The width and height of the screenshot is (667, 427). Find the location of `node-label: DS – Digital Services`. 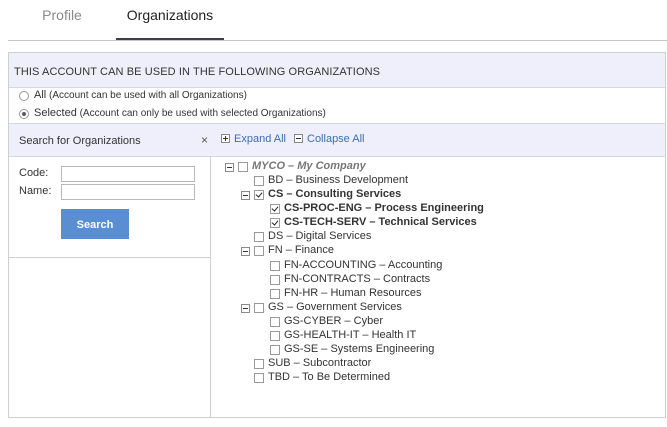

node-label: DS – Digital Services is located at coordinates (320, 236).